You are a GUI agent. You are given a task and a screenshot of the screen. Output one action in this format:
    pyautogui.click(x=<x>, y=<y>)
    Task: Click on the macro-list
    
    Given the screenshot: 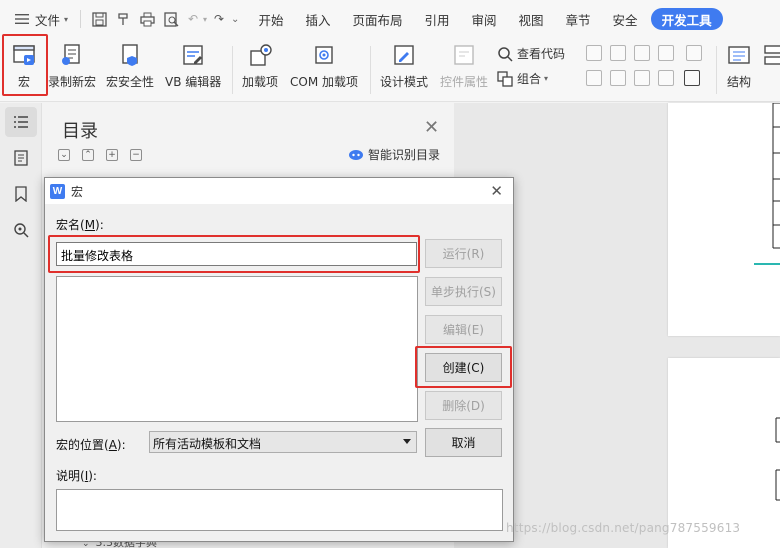 What is the action you would take?
    pyautogui.click(x=237, y=349)
    